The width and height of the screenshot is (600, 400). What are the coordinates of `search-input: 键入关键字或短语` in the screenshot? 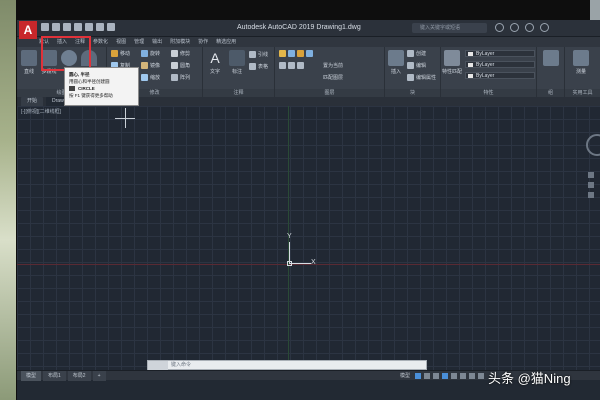 It's located at (449, 28).